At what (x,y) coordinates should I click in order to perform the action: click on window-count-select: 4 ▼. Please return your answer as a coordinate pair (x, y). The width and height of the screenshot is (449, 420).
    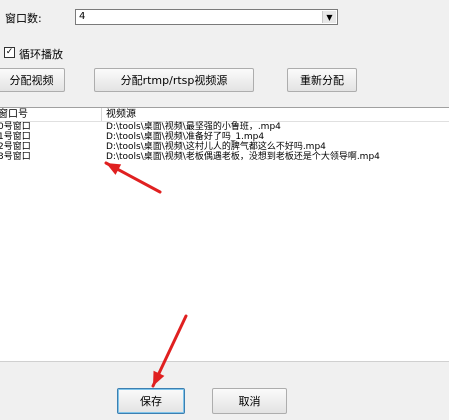
    Looking at the image, I should click on (206, 17).